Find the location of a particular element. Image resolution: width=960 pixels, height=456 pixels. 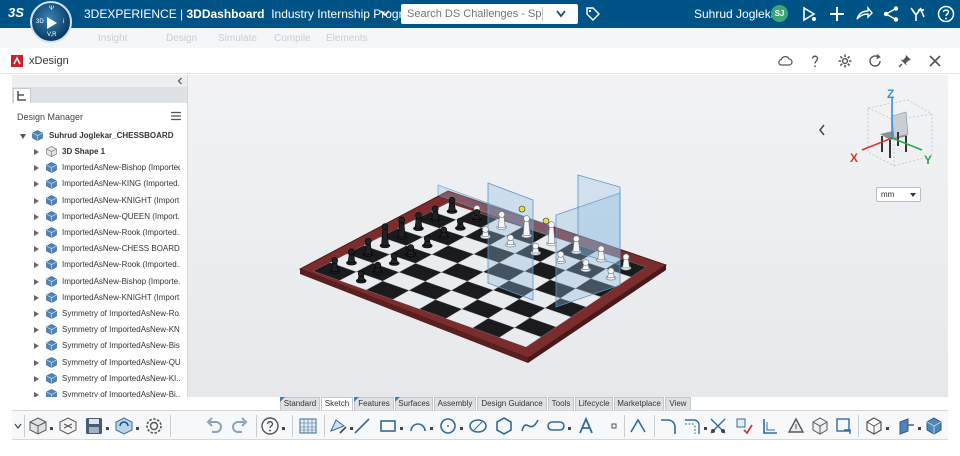

cloud-icon is located at coordinates (785, 61).